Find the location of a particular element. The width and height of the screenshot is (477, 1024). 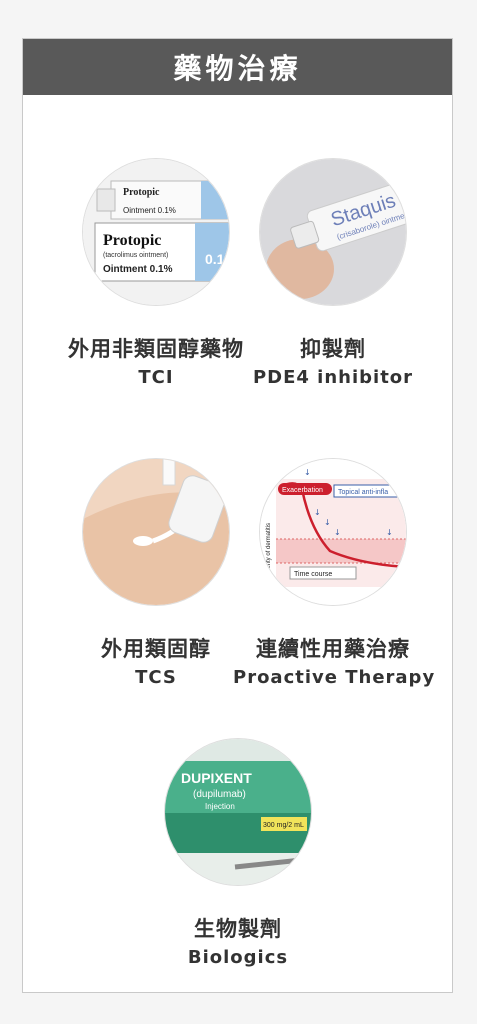

dupixent-brand-text: DUPIXENT is located at coordinates (216, 778).